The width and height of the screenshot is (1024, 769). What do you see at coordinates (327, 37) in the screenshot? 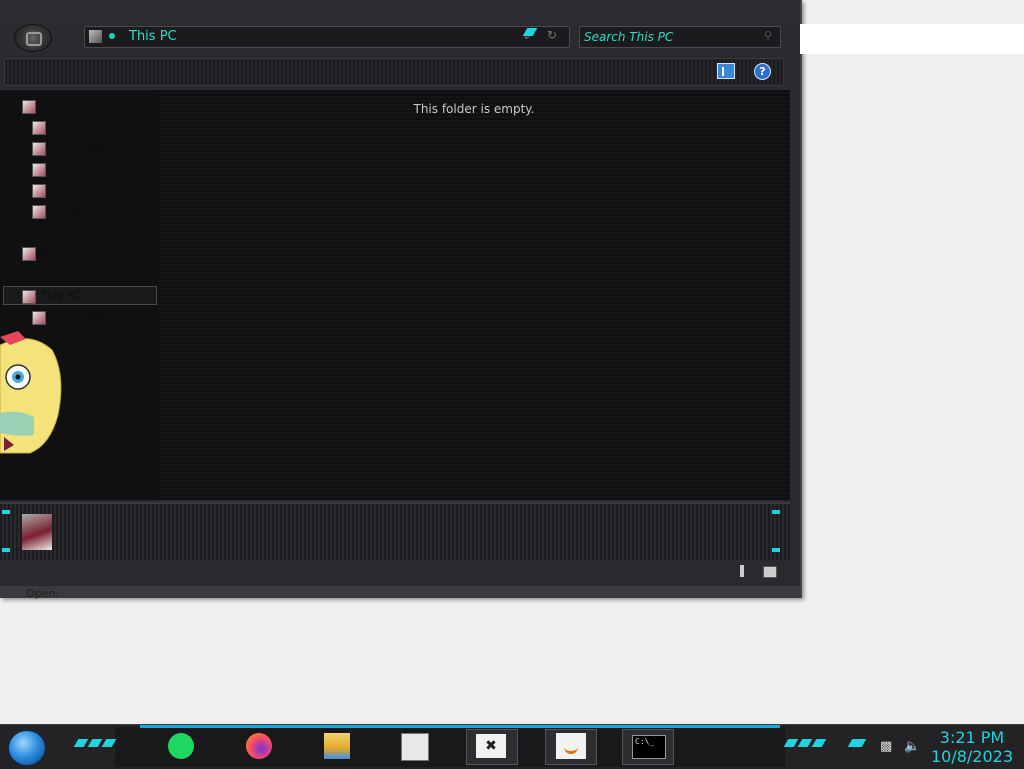
I see `address-bar: This PC ⌄ ↻` at bounding box center [327, 37].